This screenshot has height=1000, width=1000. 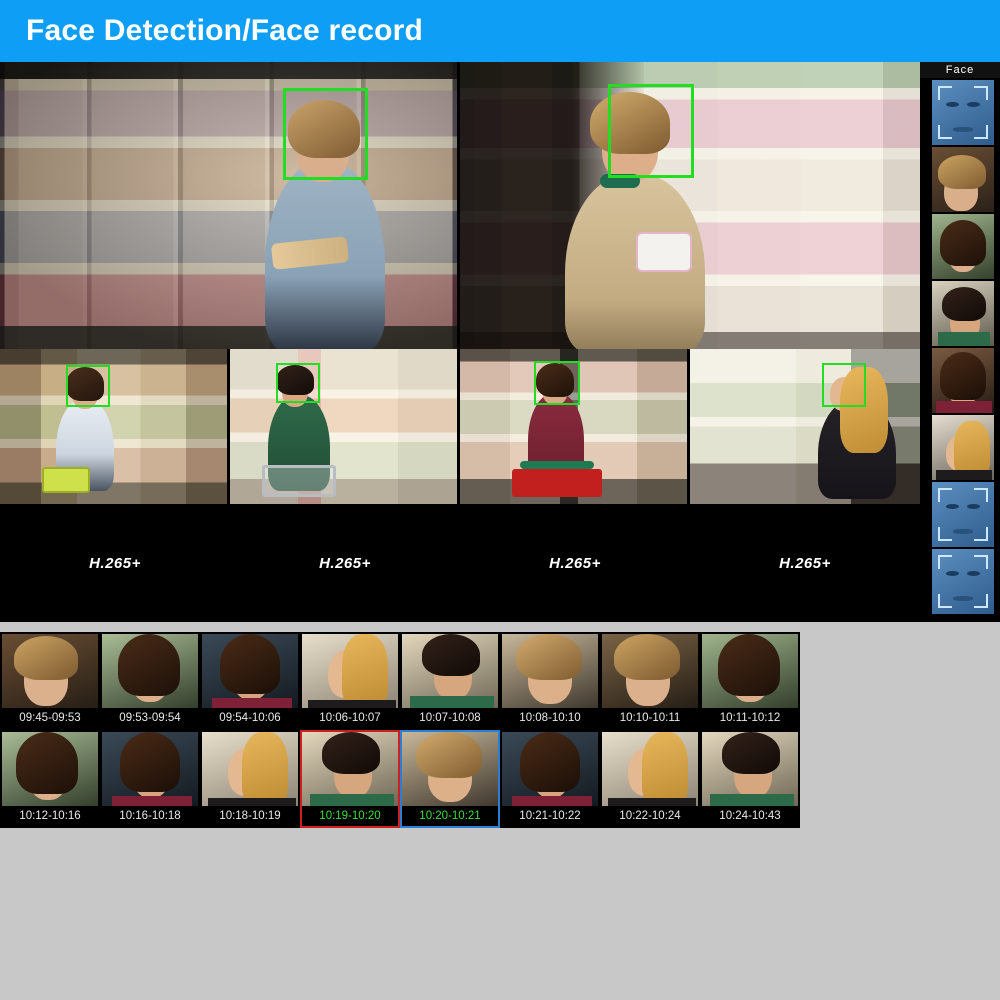 I want to click on thumbnail-item: 10:22-10:24, so click(x=650, y=779).